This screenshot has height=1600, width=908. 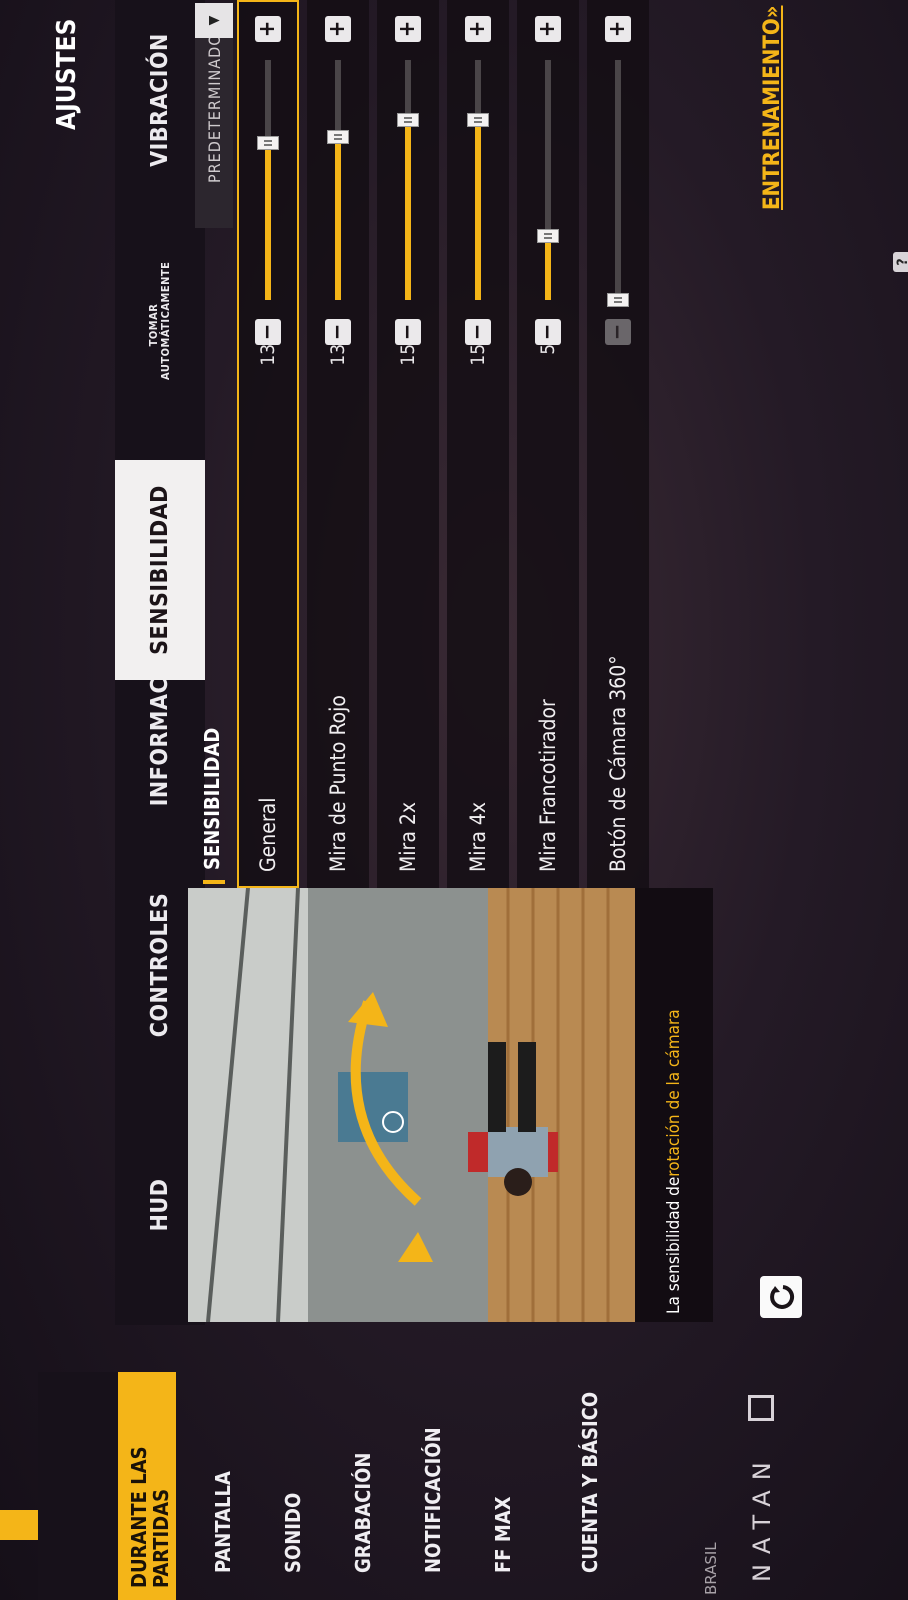 What do you see at coordinates (408, 836) in the screenshot?
I see `sensitivity-row-label: Mira 2x` at bounding box center [408, 836].